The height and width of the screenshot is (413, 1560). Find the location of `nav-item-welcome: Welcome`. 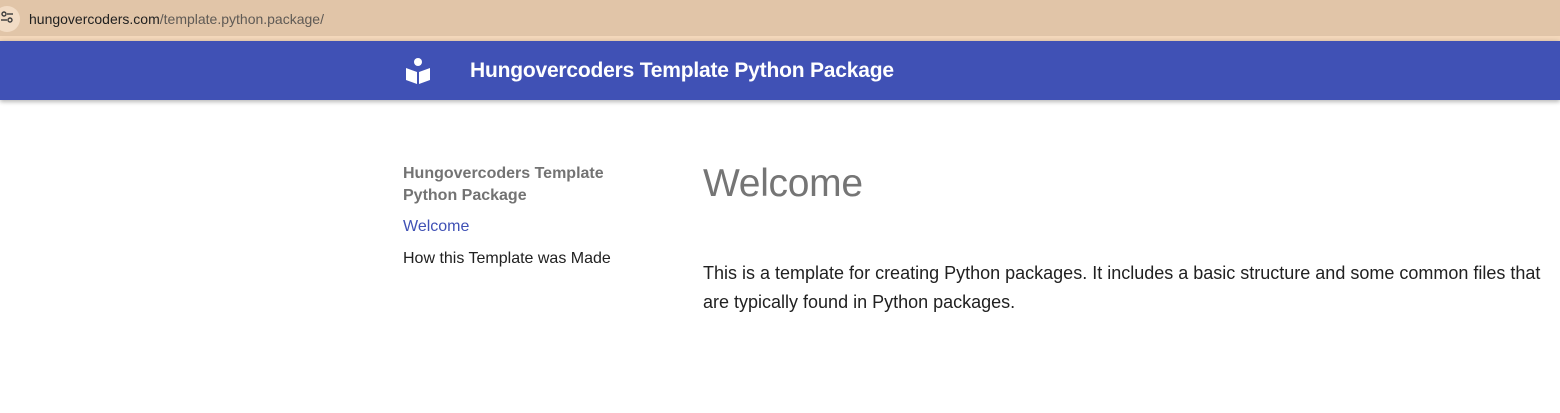

nav-item-welcome: Welcome is located at coordinates (528, 227).